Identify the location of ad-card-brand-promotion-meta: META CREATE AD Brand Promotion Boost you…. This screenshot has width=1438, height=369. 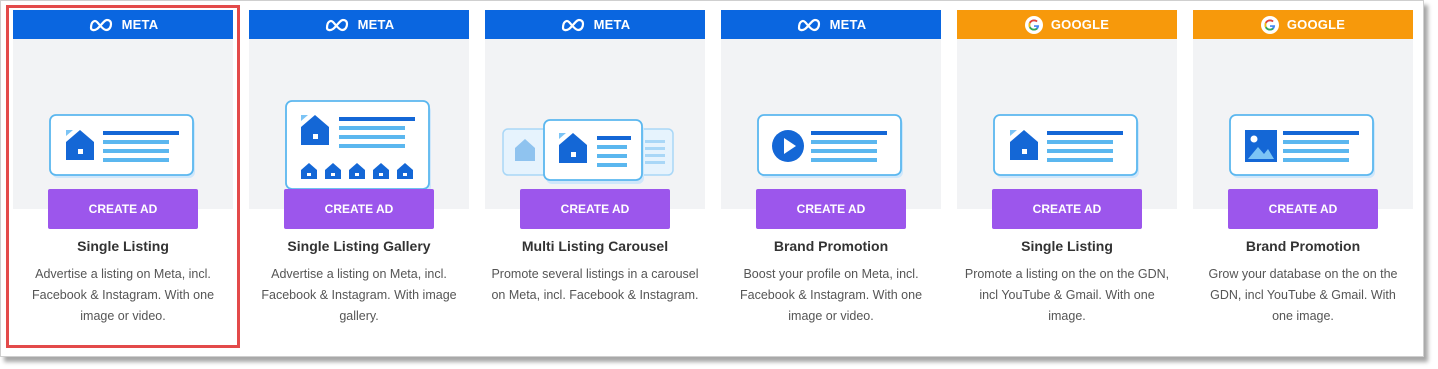
(831, 180).